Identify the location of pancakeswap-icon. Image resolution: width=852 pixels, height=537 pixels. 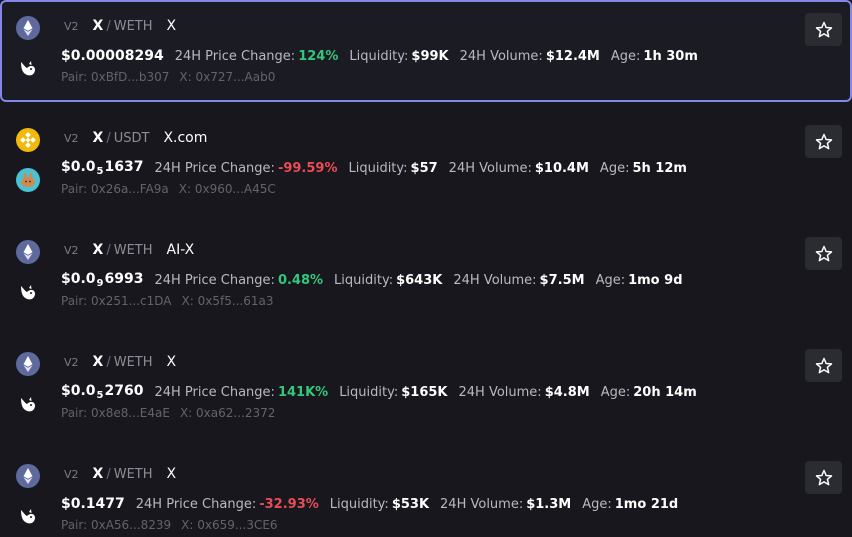
(28, 180).